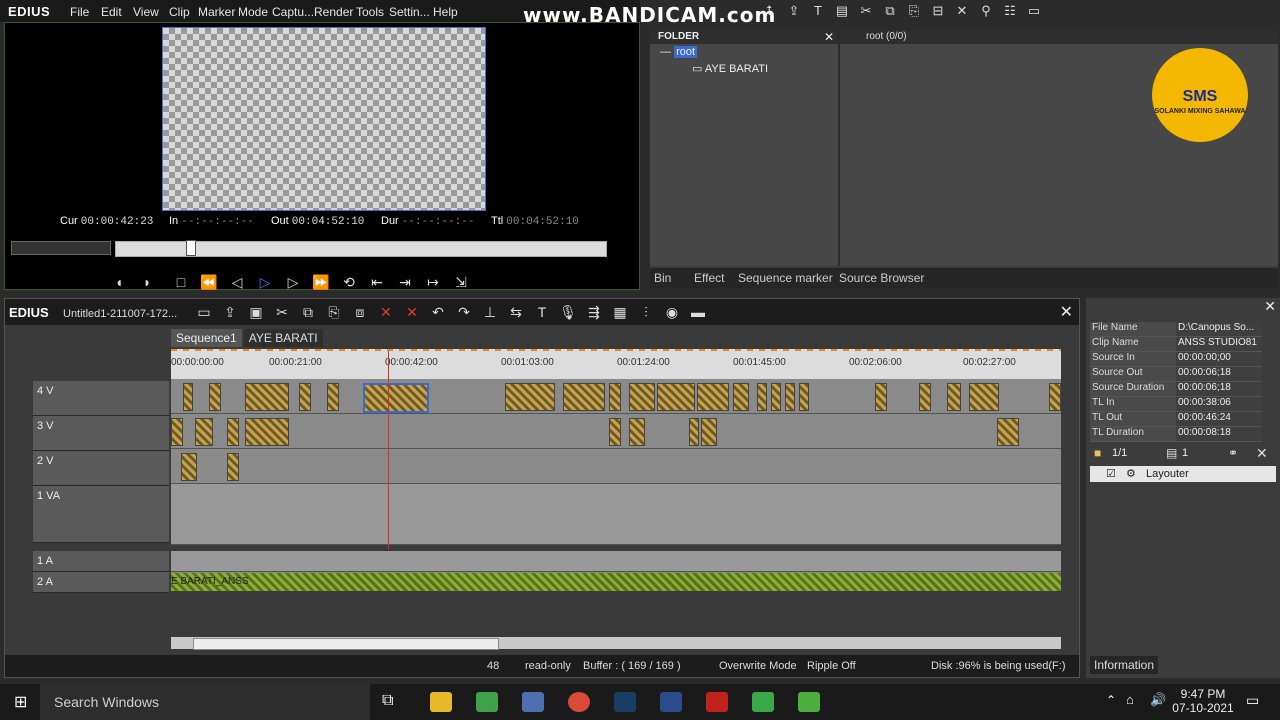  I want to click on delete-clip-icon: ✕, so click(386, 312).